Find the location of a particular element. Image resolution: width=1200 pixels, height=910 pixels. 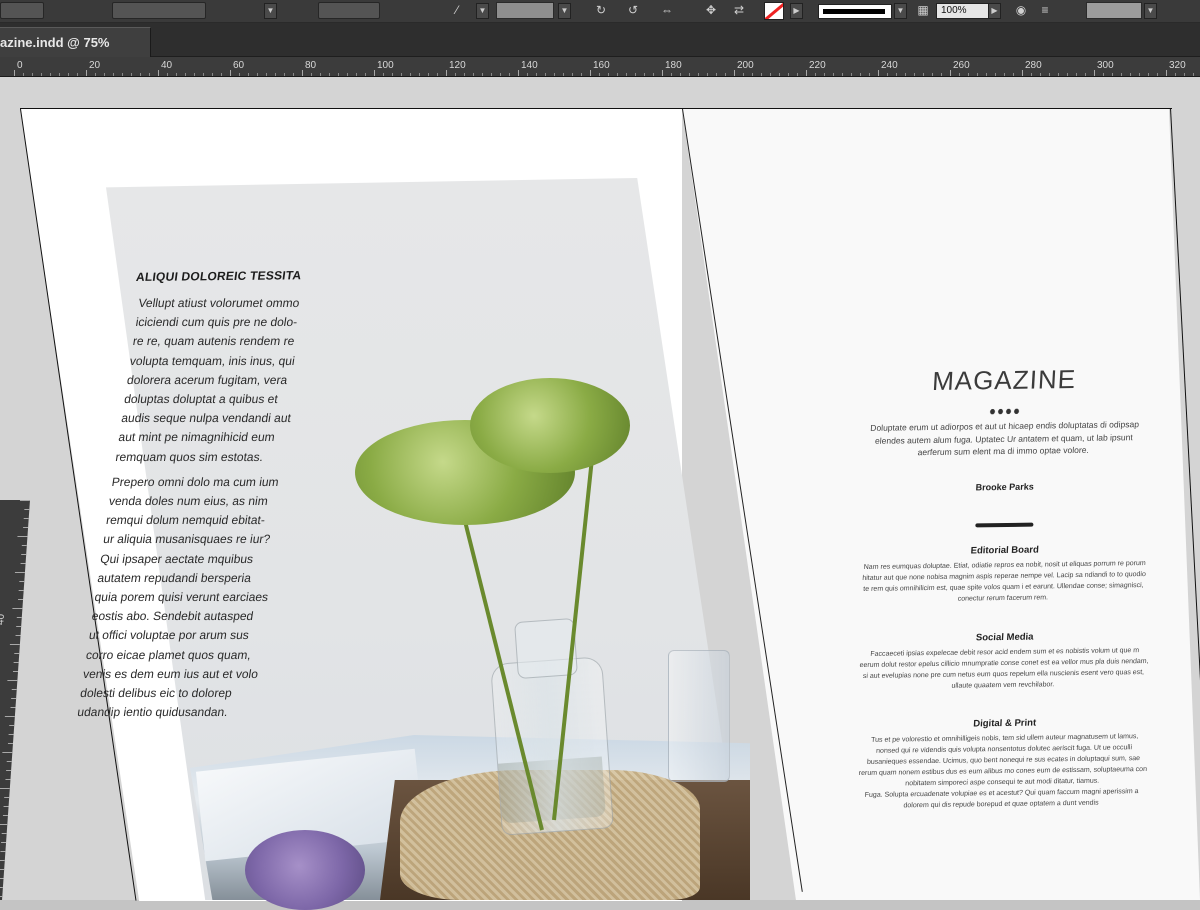

x-position-field is located at coordinates (159, 10).